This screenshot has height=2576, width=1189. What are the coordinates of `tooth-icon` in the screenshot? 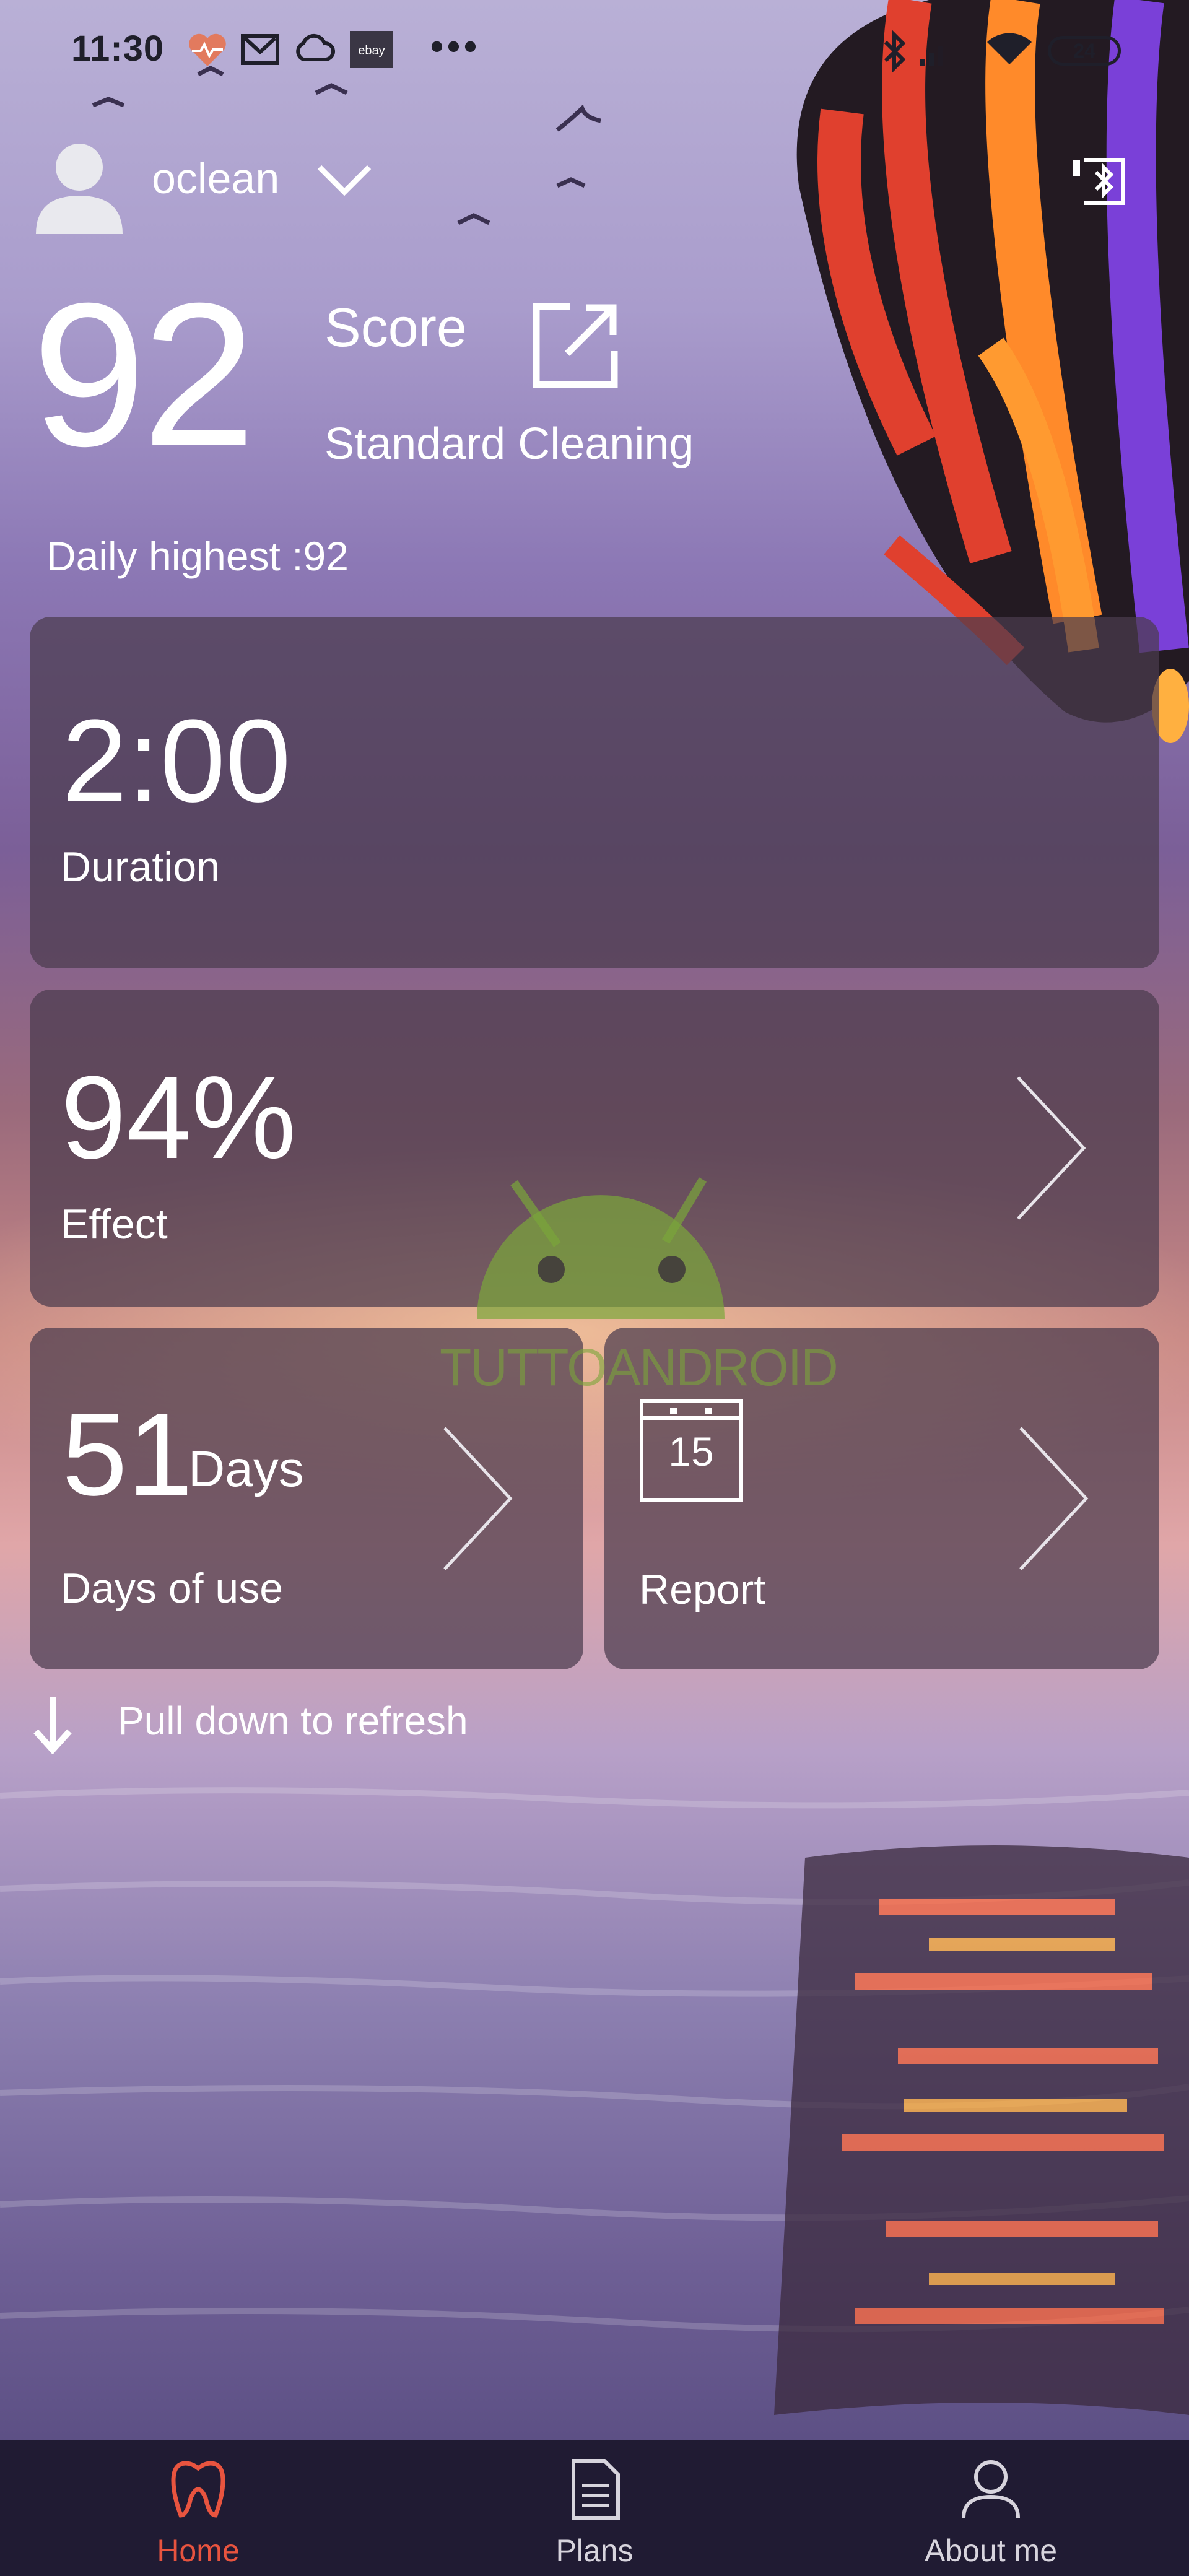 It's located at (198, 2489).